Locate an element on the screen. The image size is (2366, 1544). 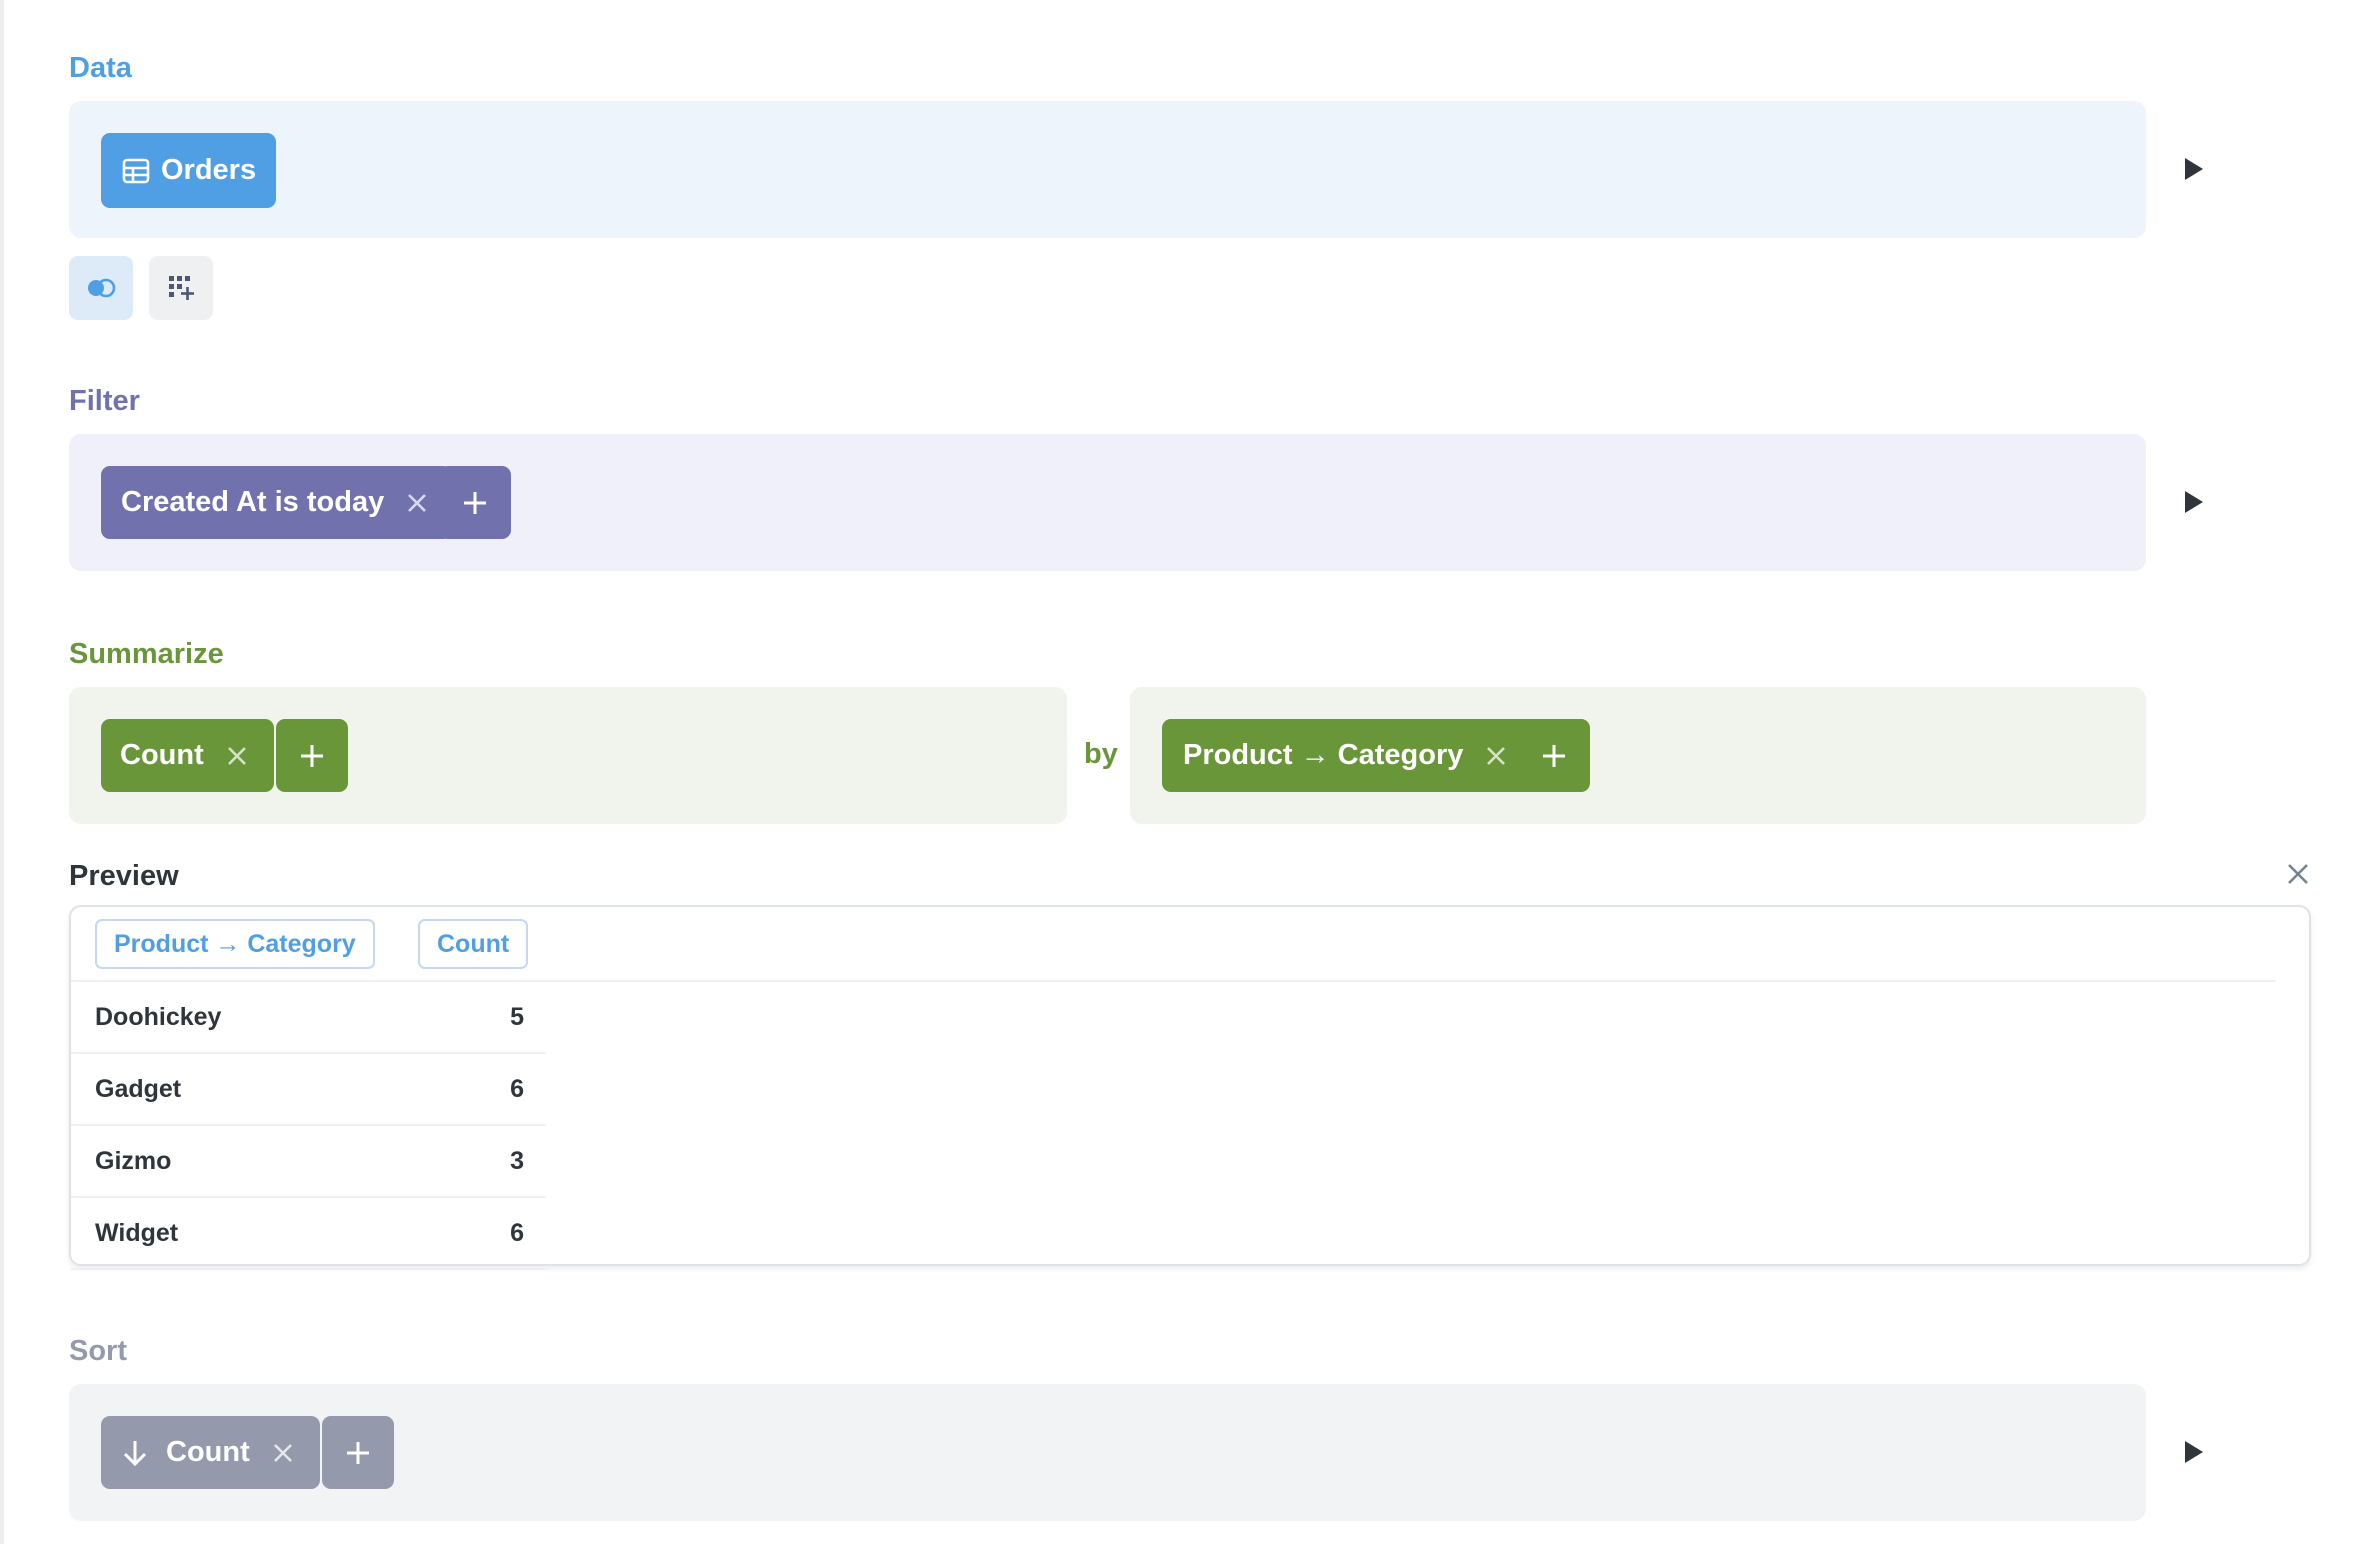
filter-step-box: Created At is today is located at coordinates (1107, 502).